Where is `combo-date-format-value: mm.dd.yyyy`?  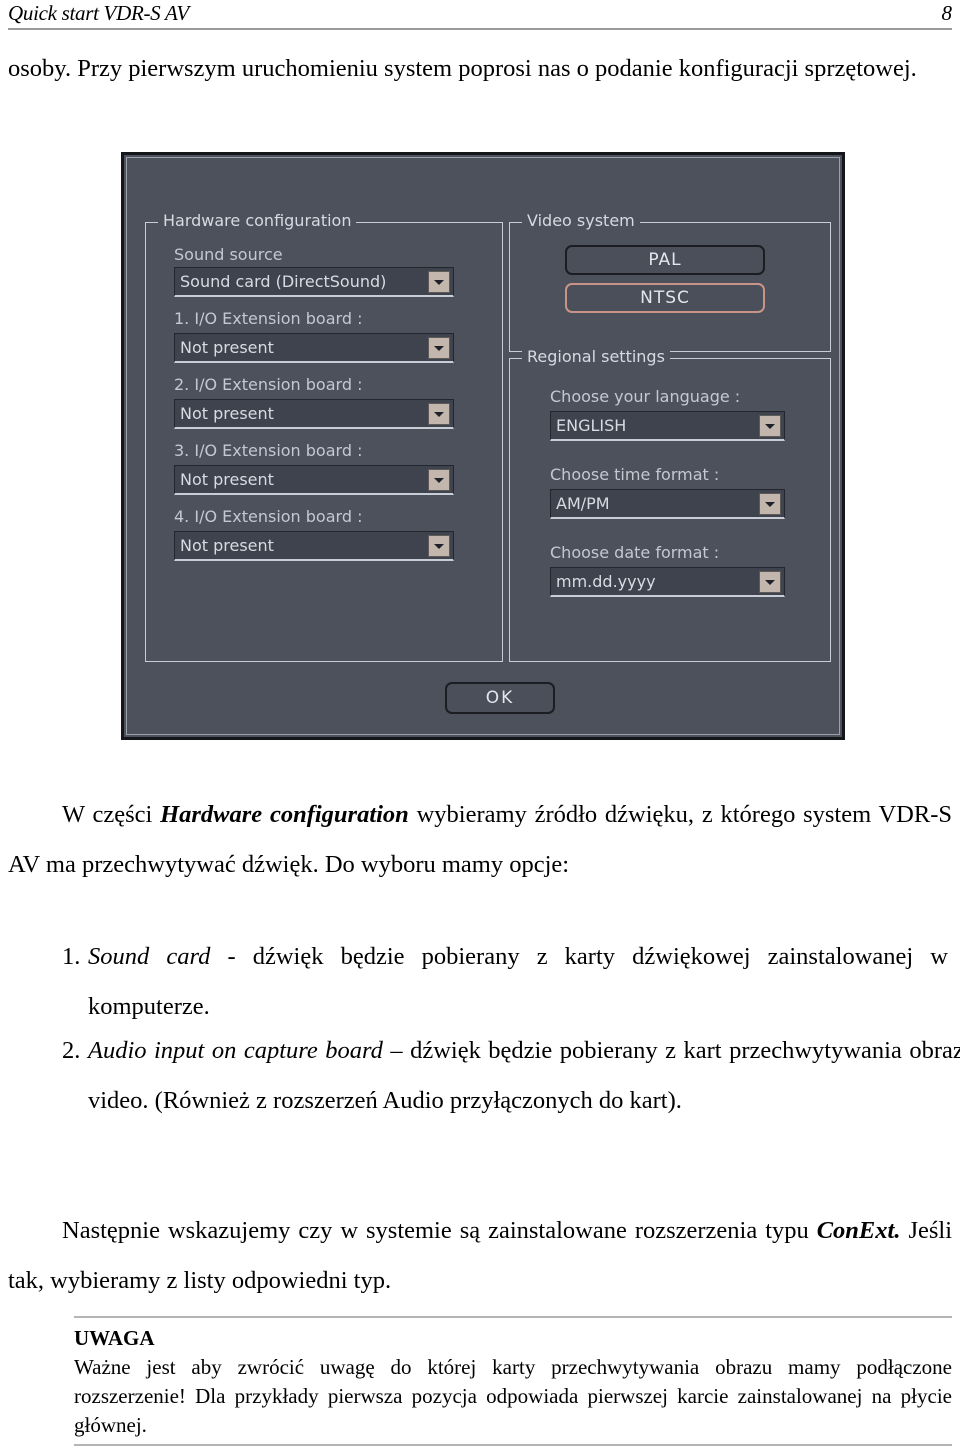 combo-date-format-value: mm.dd.yyyy is located at coordinates (606, 581).